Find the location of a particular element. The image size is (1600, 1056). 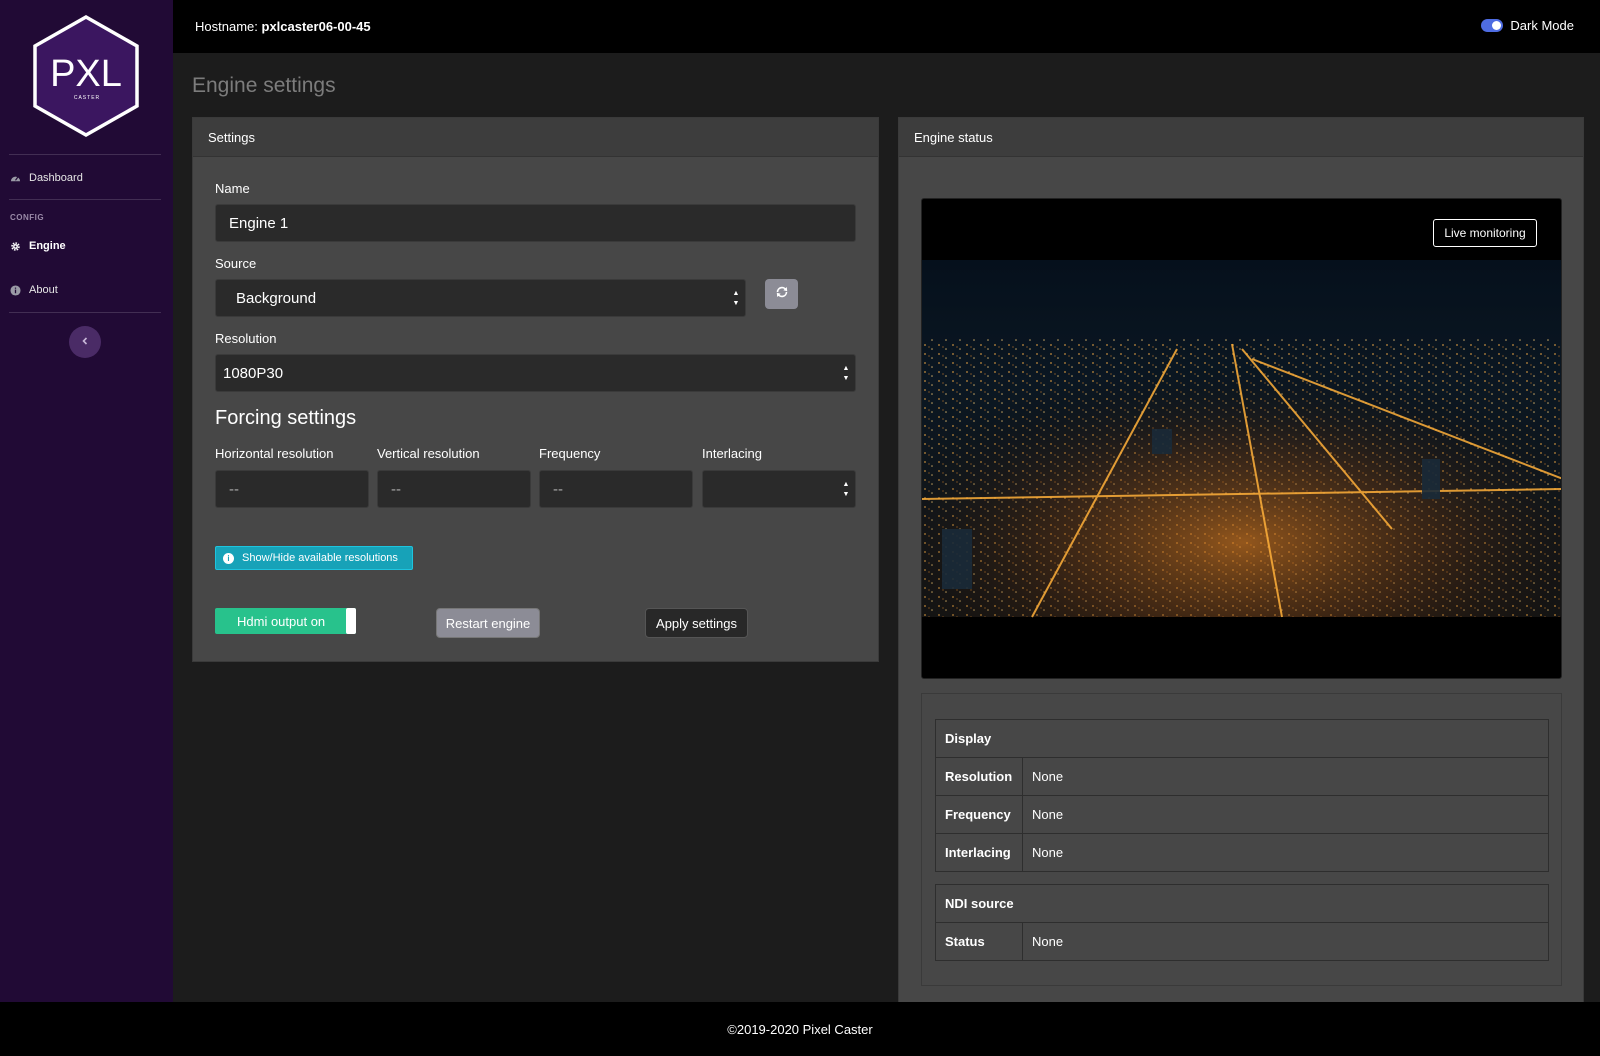

resolution-label: Resolution is located at coordinates (246, 338).